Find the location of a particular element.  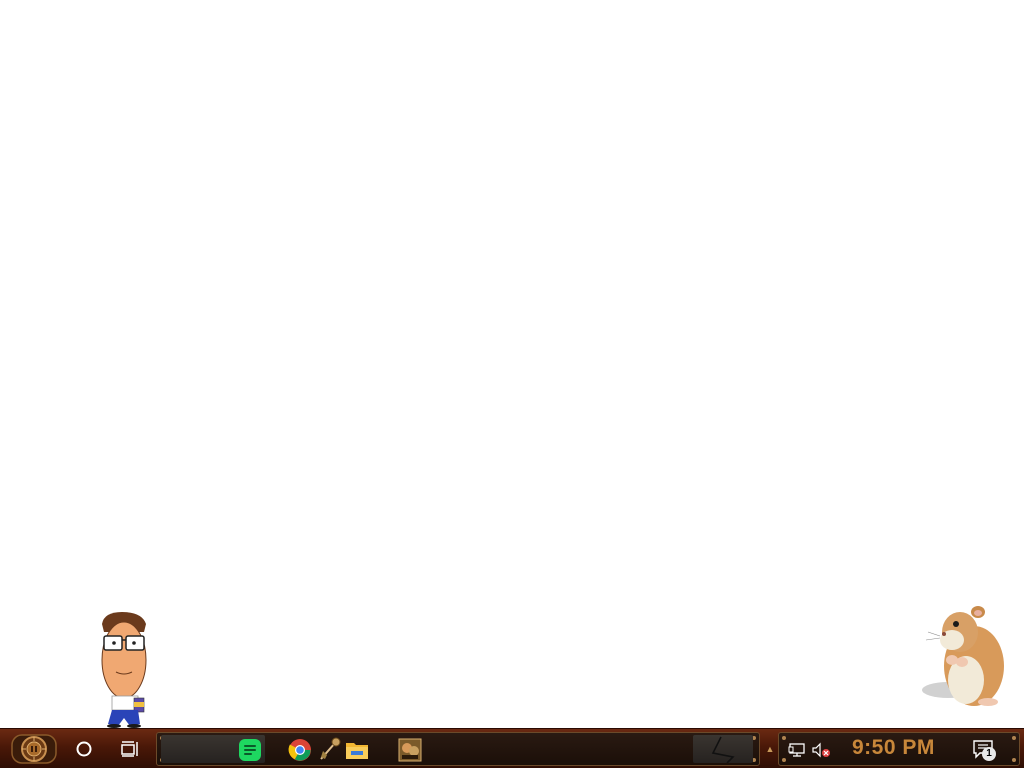

chrome-taskbar-button is located at coordinates (300, 750).